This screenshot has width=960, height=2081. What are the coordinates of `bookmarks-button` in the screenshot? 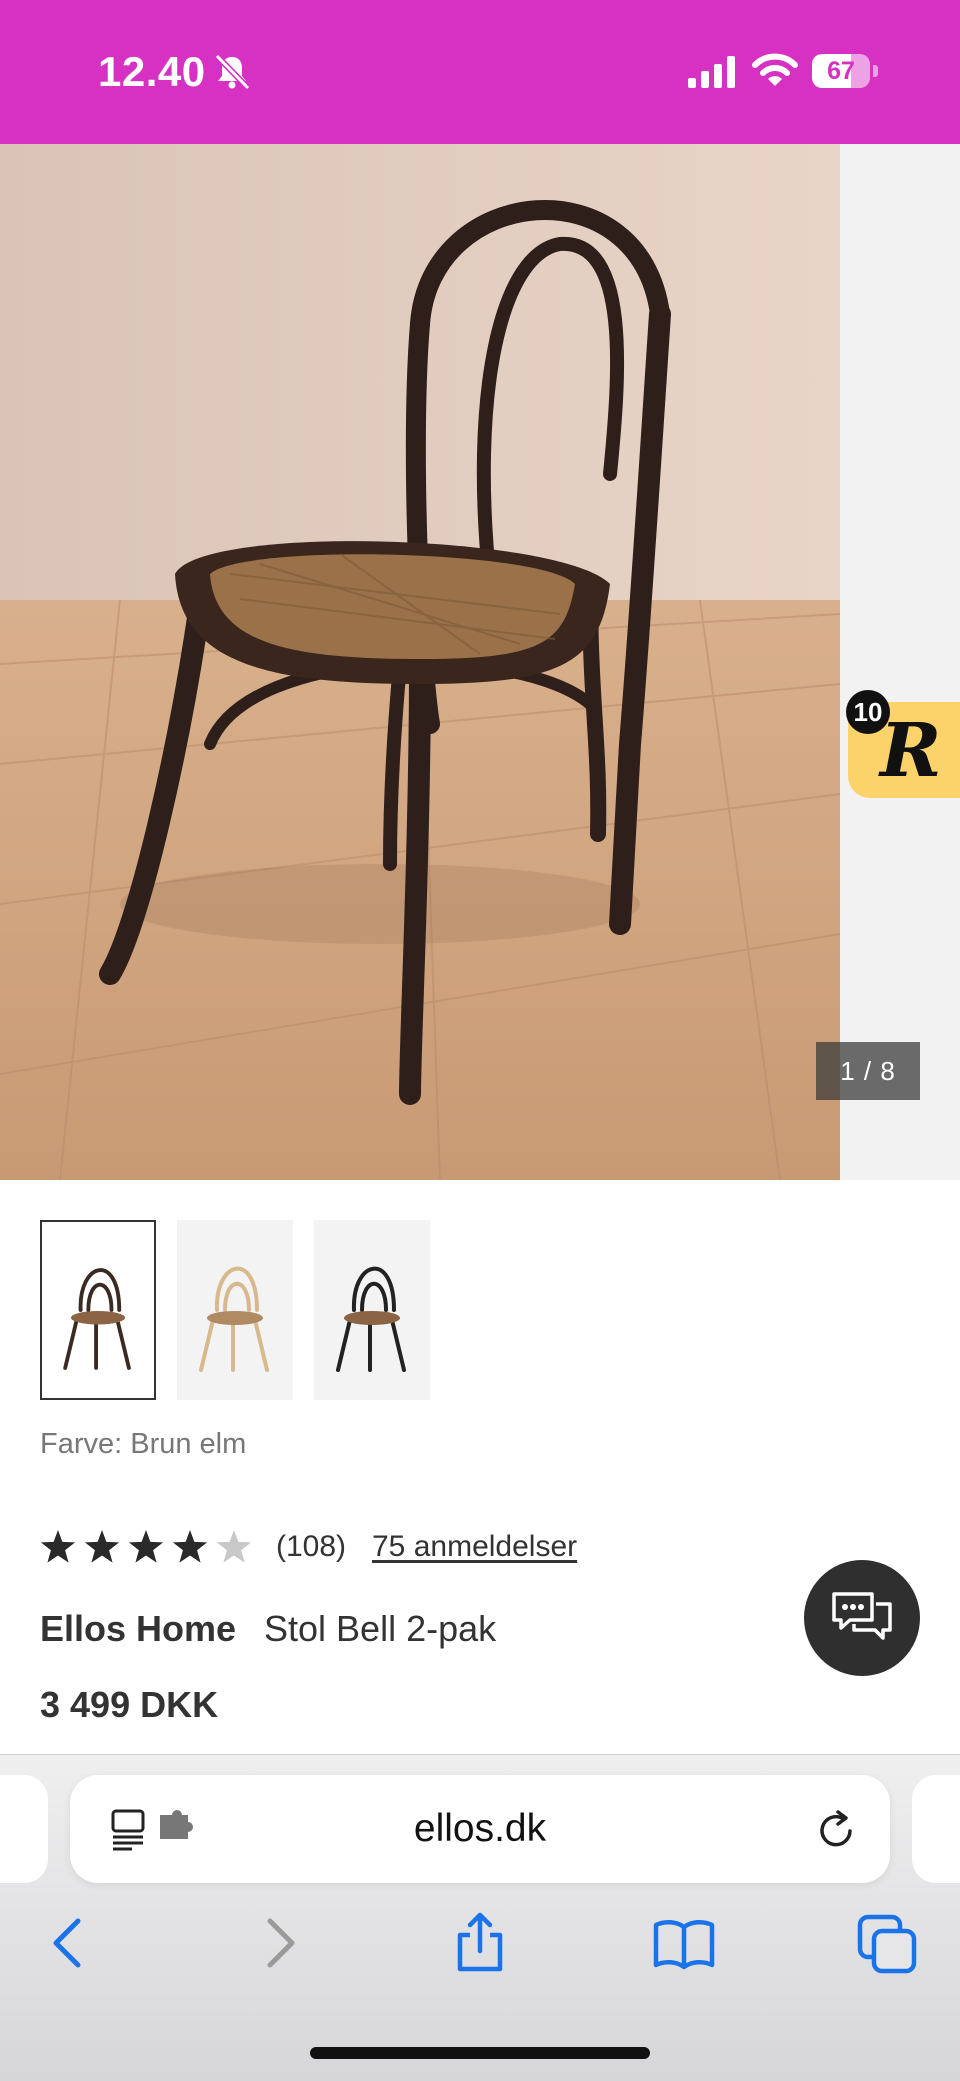 It's located at (684, 1943).